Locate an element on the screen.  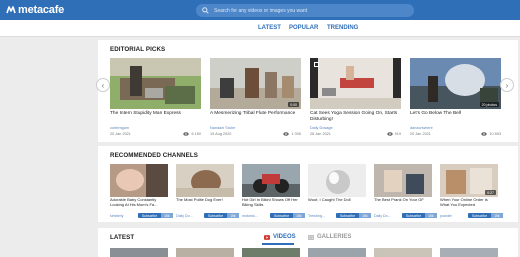
search-input is located at coordinates (309, 10).